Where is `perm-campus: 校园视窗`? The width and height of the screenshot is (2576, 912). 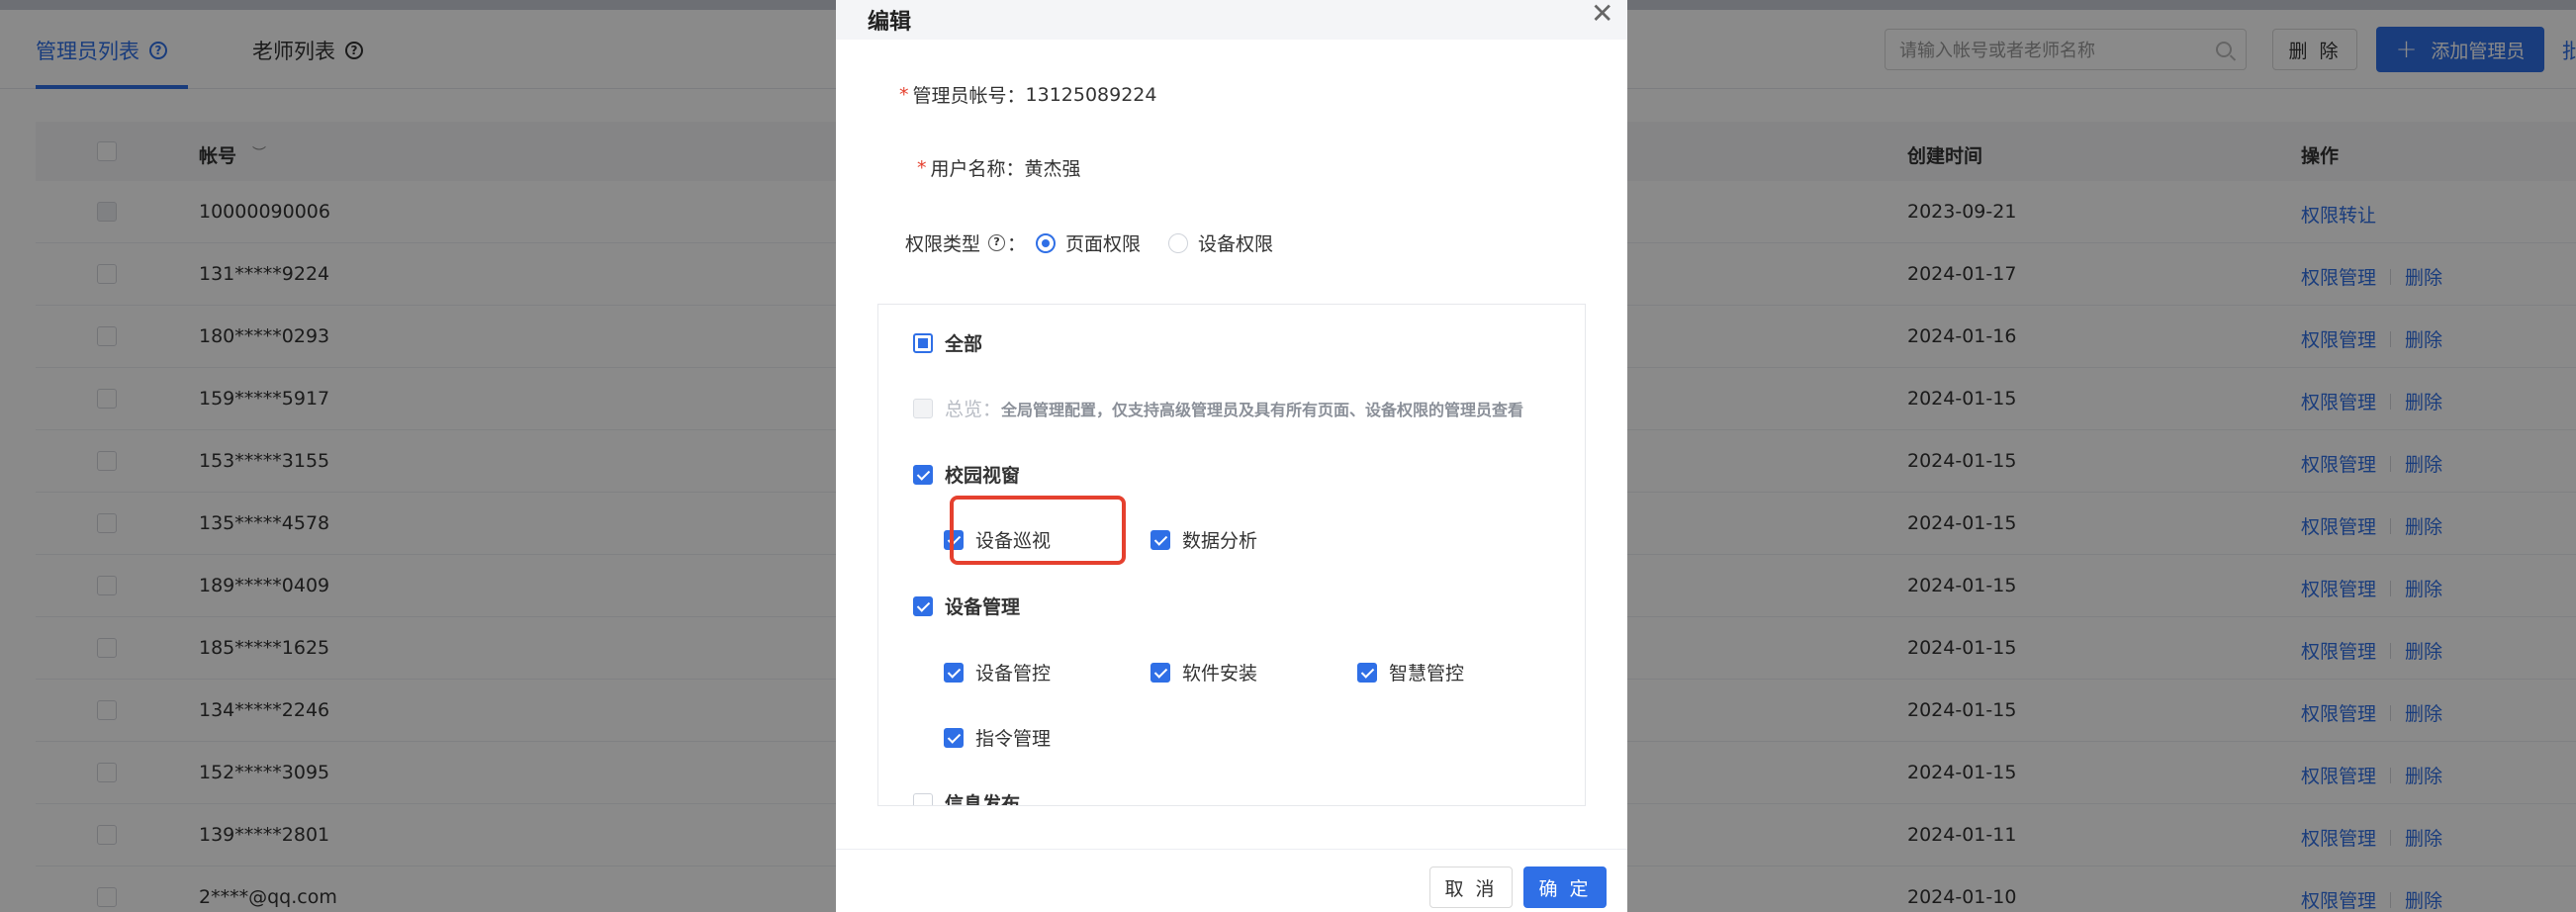 perm-campus: 校园视窗 is located at coordinates (967, 475).